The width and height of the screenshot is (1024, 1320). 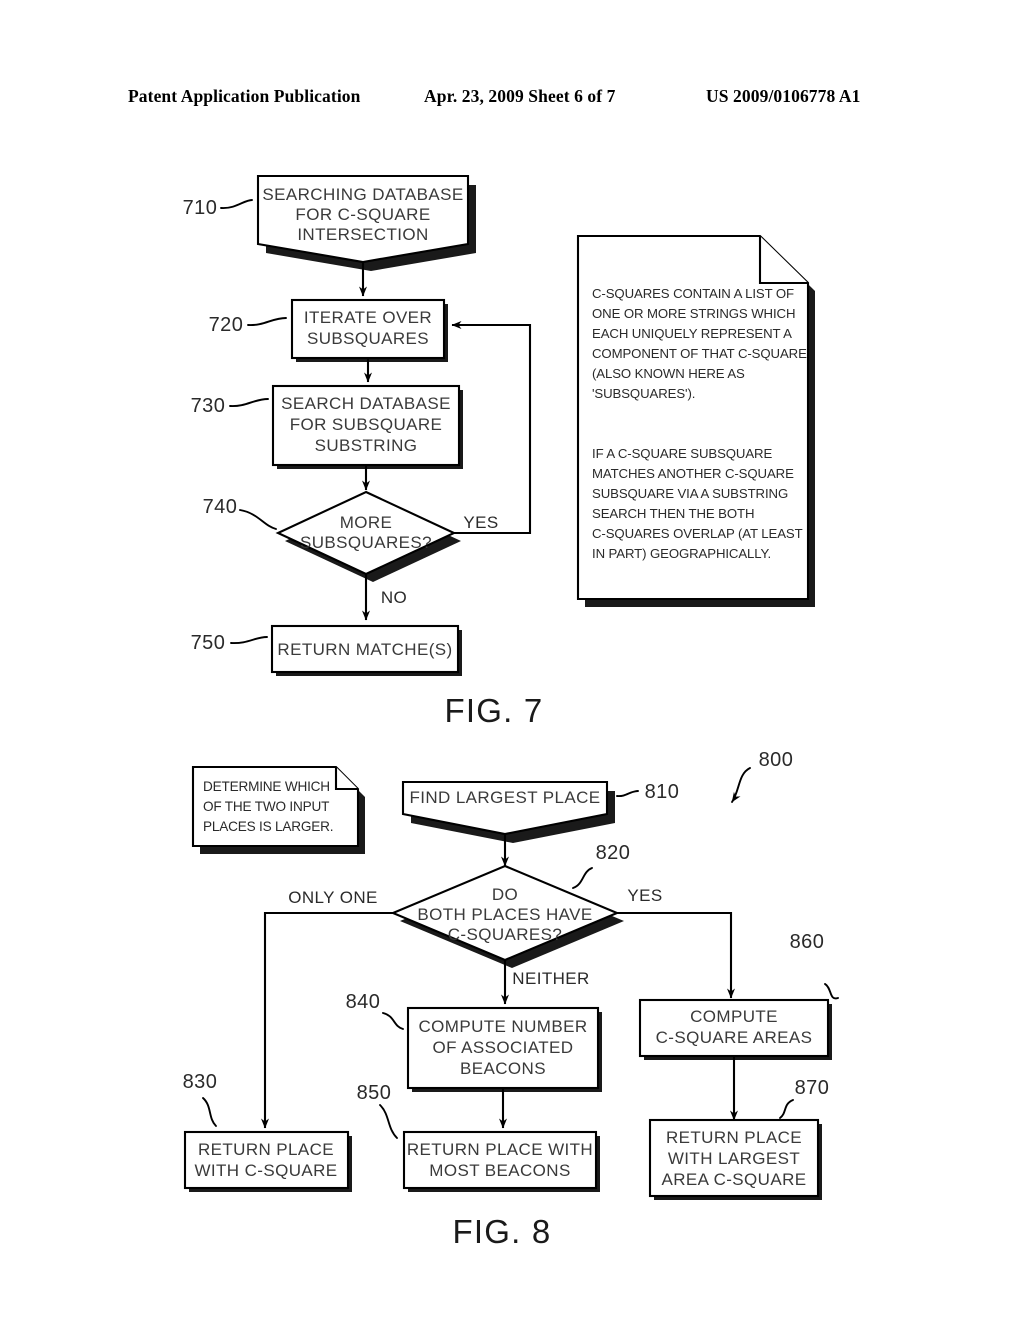 What do you see at coordinates (363, 1002) in the screenshot?
I see `fig8-ref-840: 840` at bounding box center [363, 1002].